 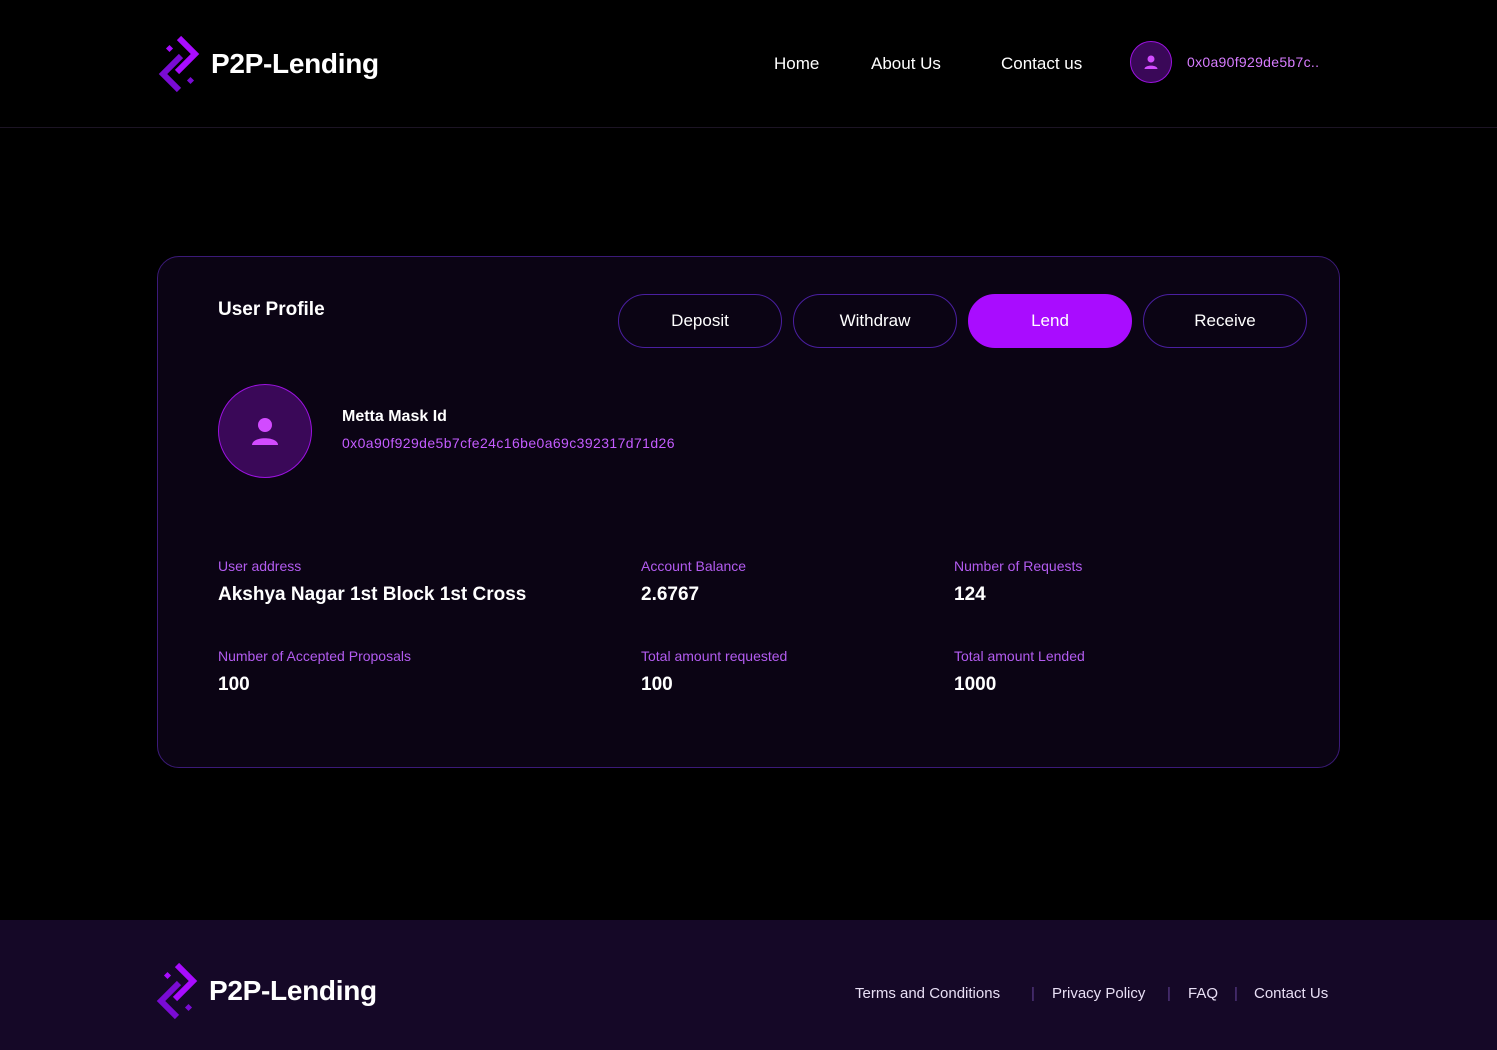 What do you see at coordinates (1019, 656) in the screenshot?
I see `stat-label: Total amount Lended` at bounding box center [1019, 656].